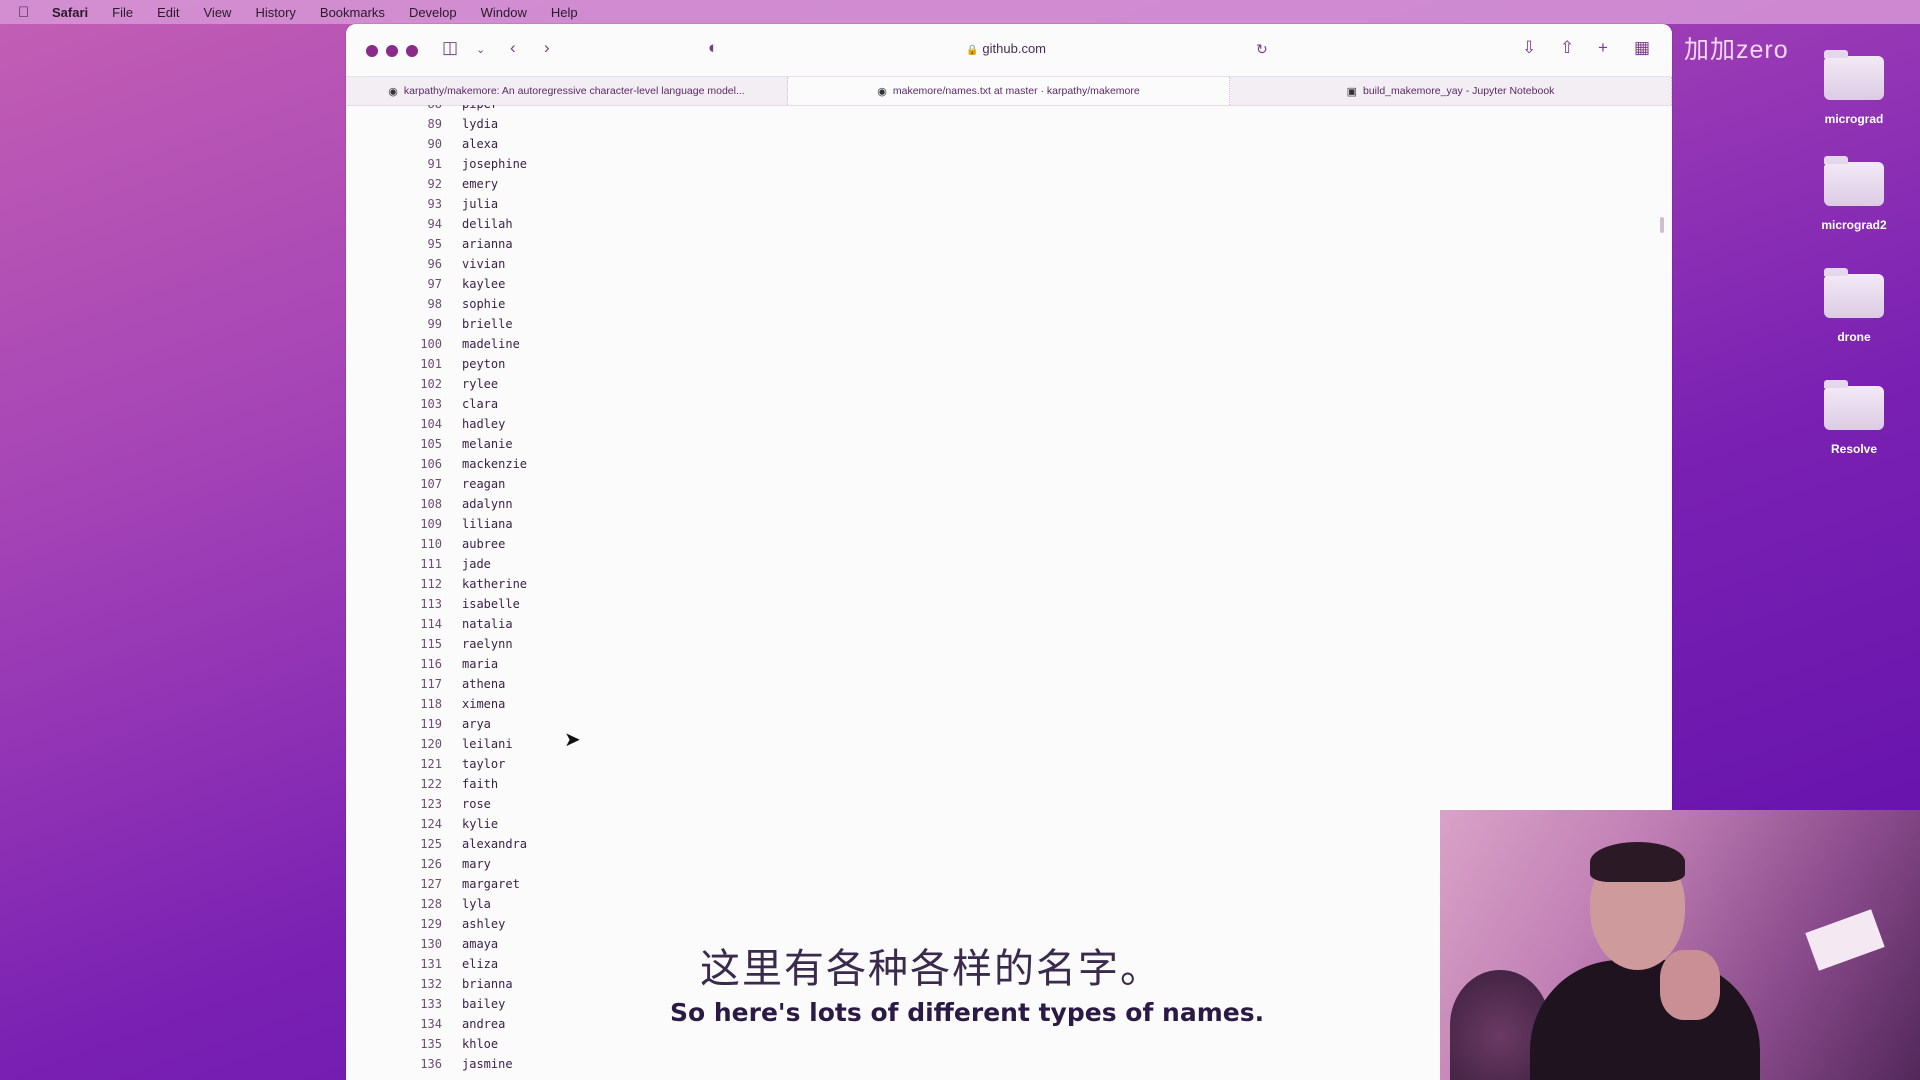 Image resolution: width=1920 pixels, height=1080 pixels. I want to click on line-number: 109, so click(394, 524).